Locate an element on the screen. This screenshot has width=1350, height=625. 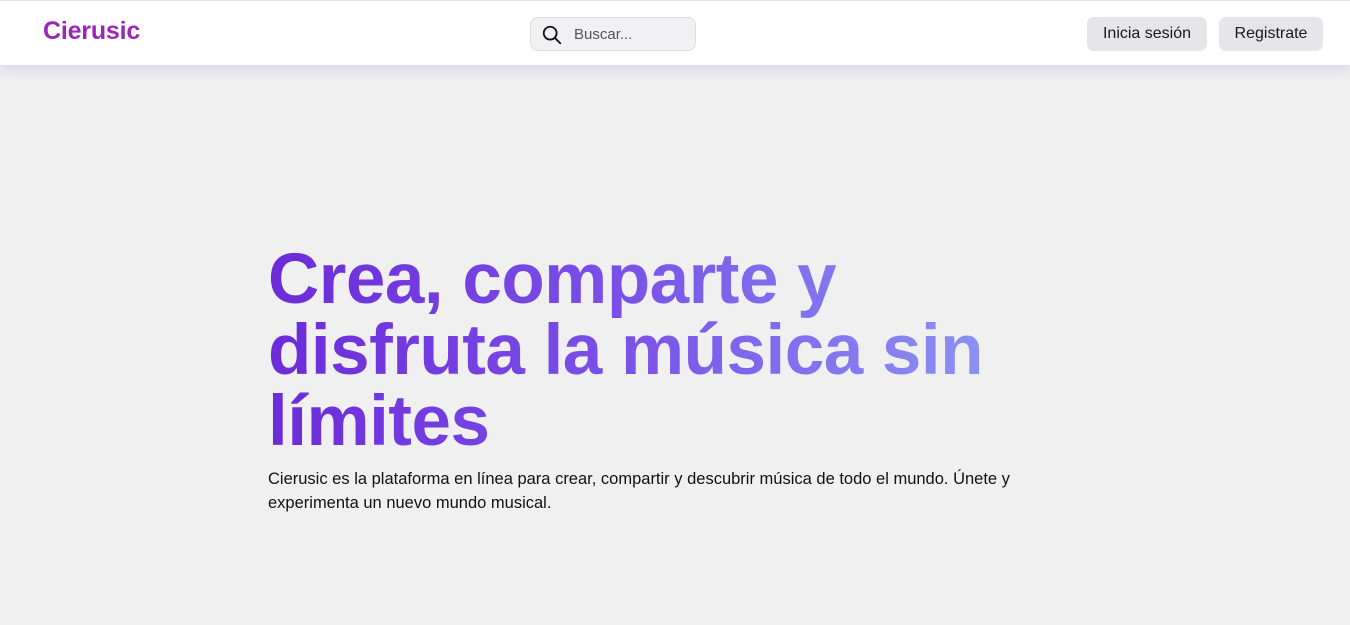
top-navbar: Cierusic Inicia sesión Registrate is located at coordinates (675, 32).